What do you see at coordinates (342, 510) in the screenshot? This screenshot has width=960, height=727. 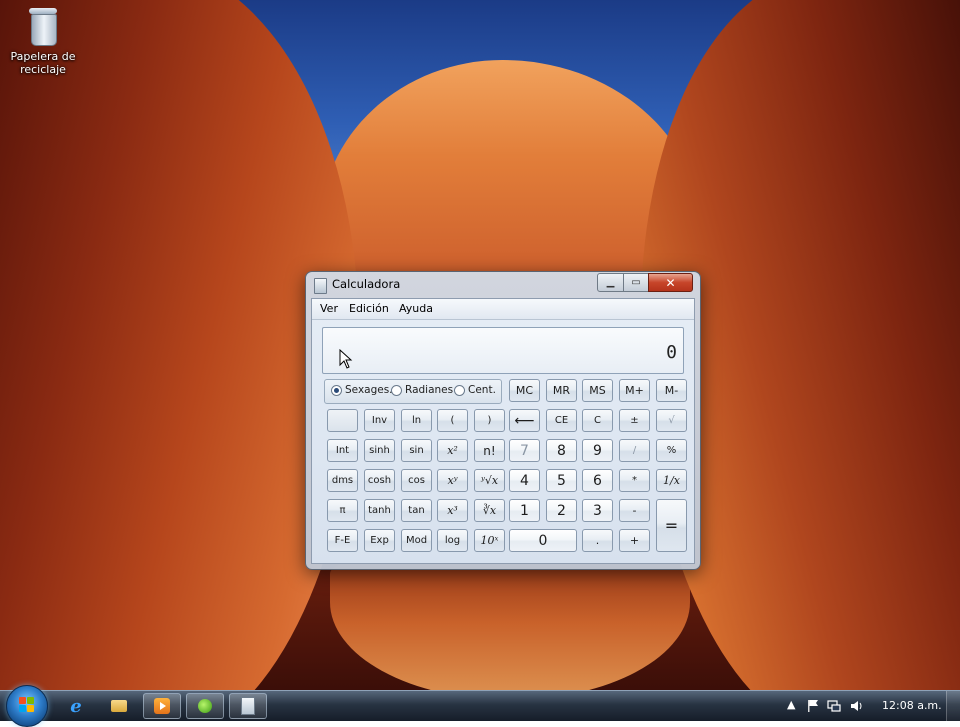 I see `pi-button: π` at bounding box center [342, 510].